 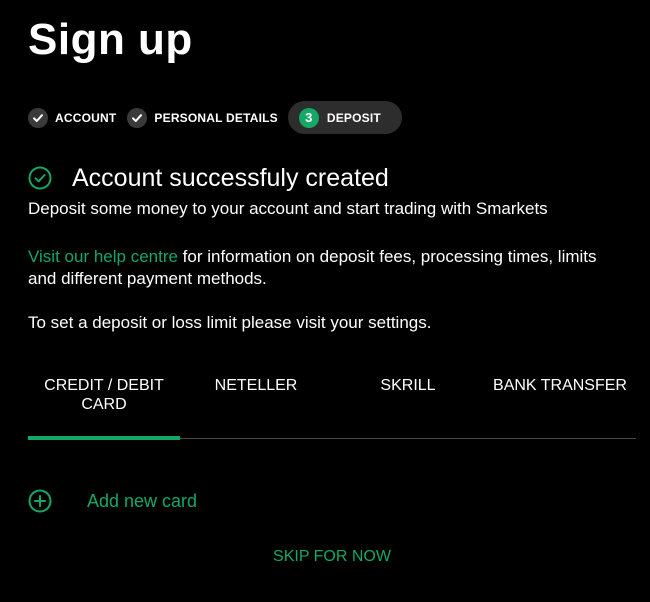 I want to click on success-message: Account successfuly created, so click(x=208, y=178).